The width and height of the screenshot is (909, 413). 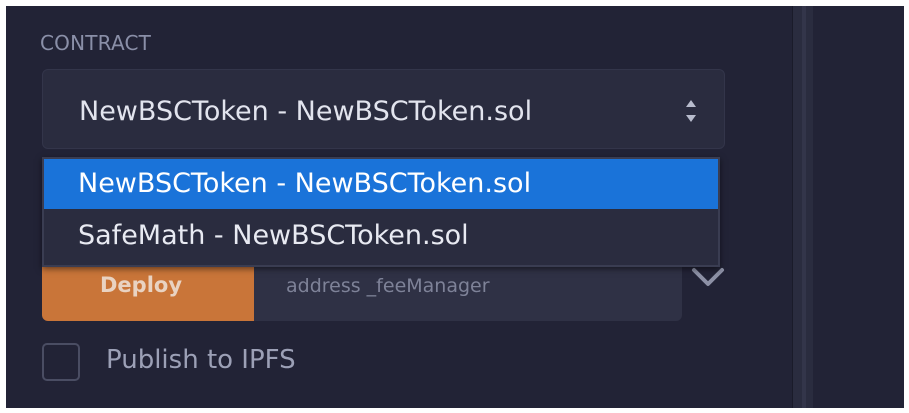 I want to click on contract-section-label: CONTRACT, so click(x=96, y=43).